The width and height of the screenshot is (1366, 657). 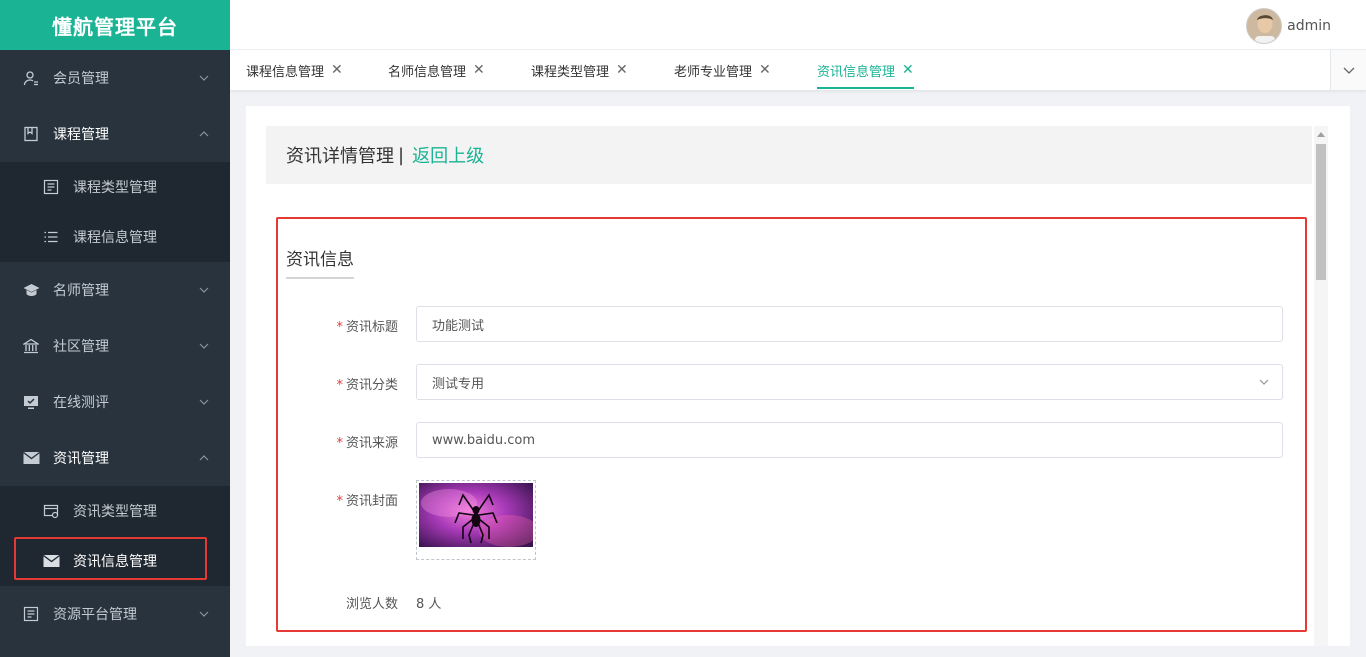 I want to click on bank-icon, so click(x=31, y=346).